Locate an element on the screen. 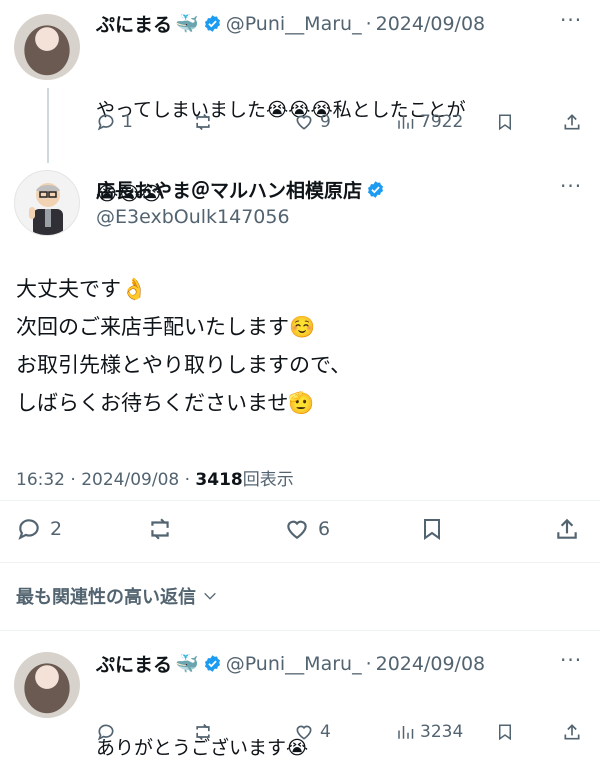 The height and width of the screenshot is (768, 600). handle: @E3exbOulk147056 is located at coordinates (193, 217).